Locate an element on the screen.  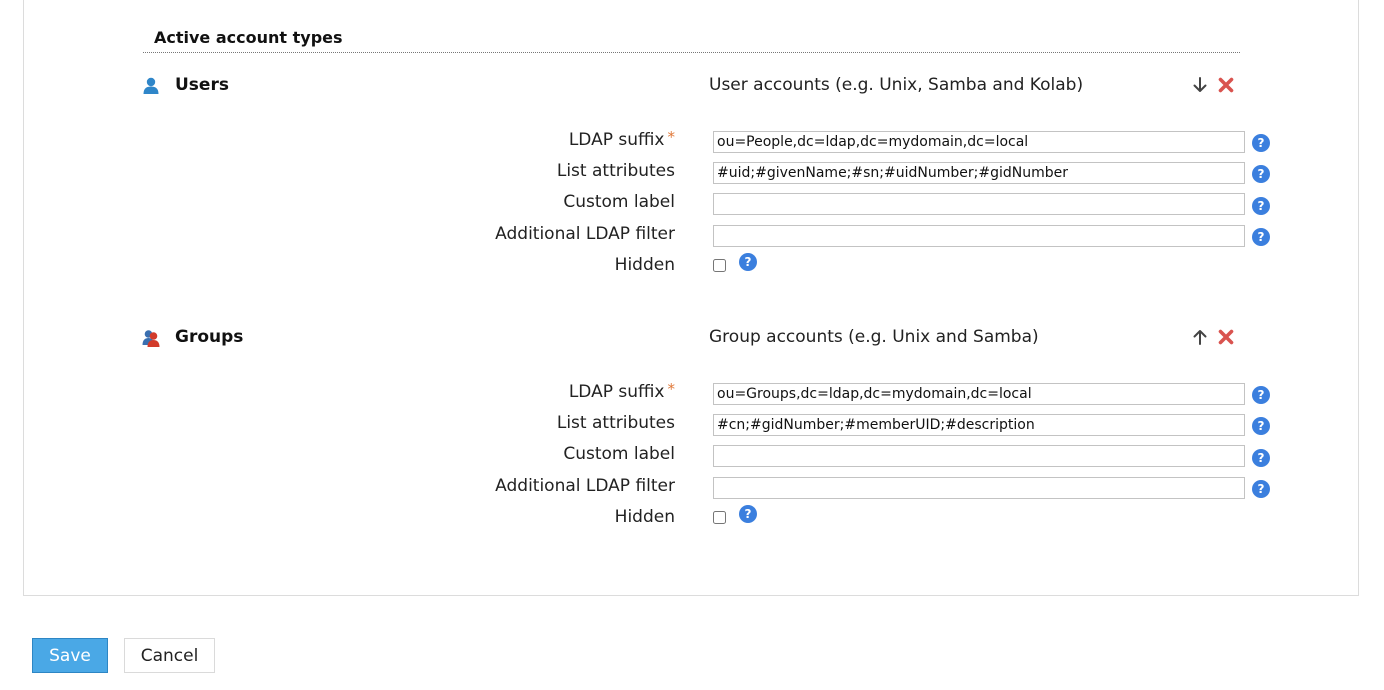
save-button: Save is located at coordinates (70, 655).